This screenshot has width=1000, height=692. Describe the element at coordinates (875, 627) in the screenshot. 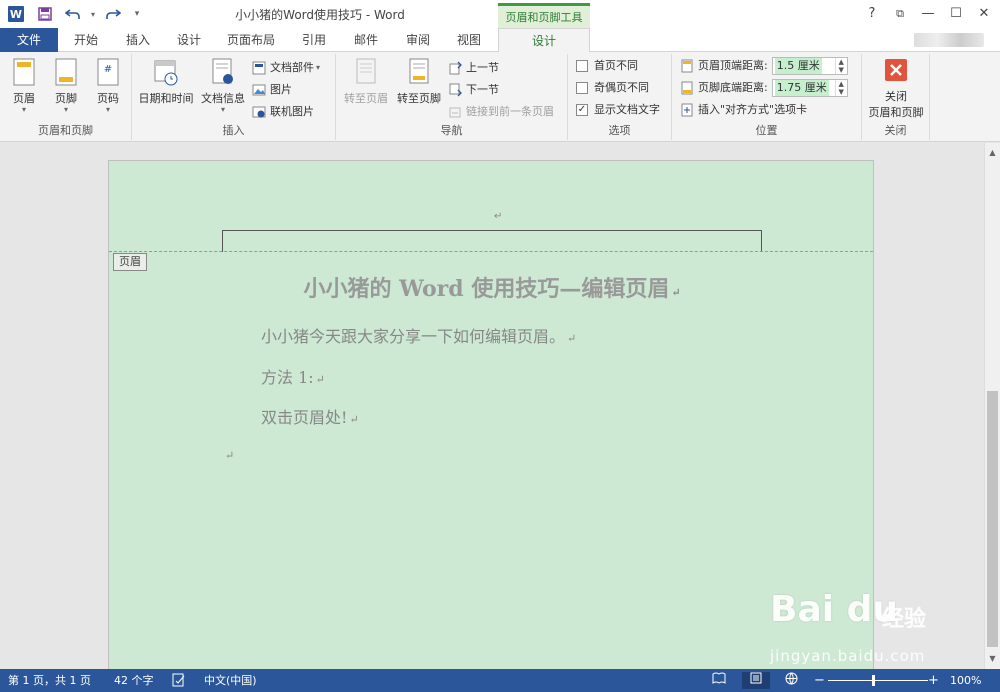

I see `baidu-jingyan-watermark: Bai du 经验 jingyan.baidu.com` at that location.